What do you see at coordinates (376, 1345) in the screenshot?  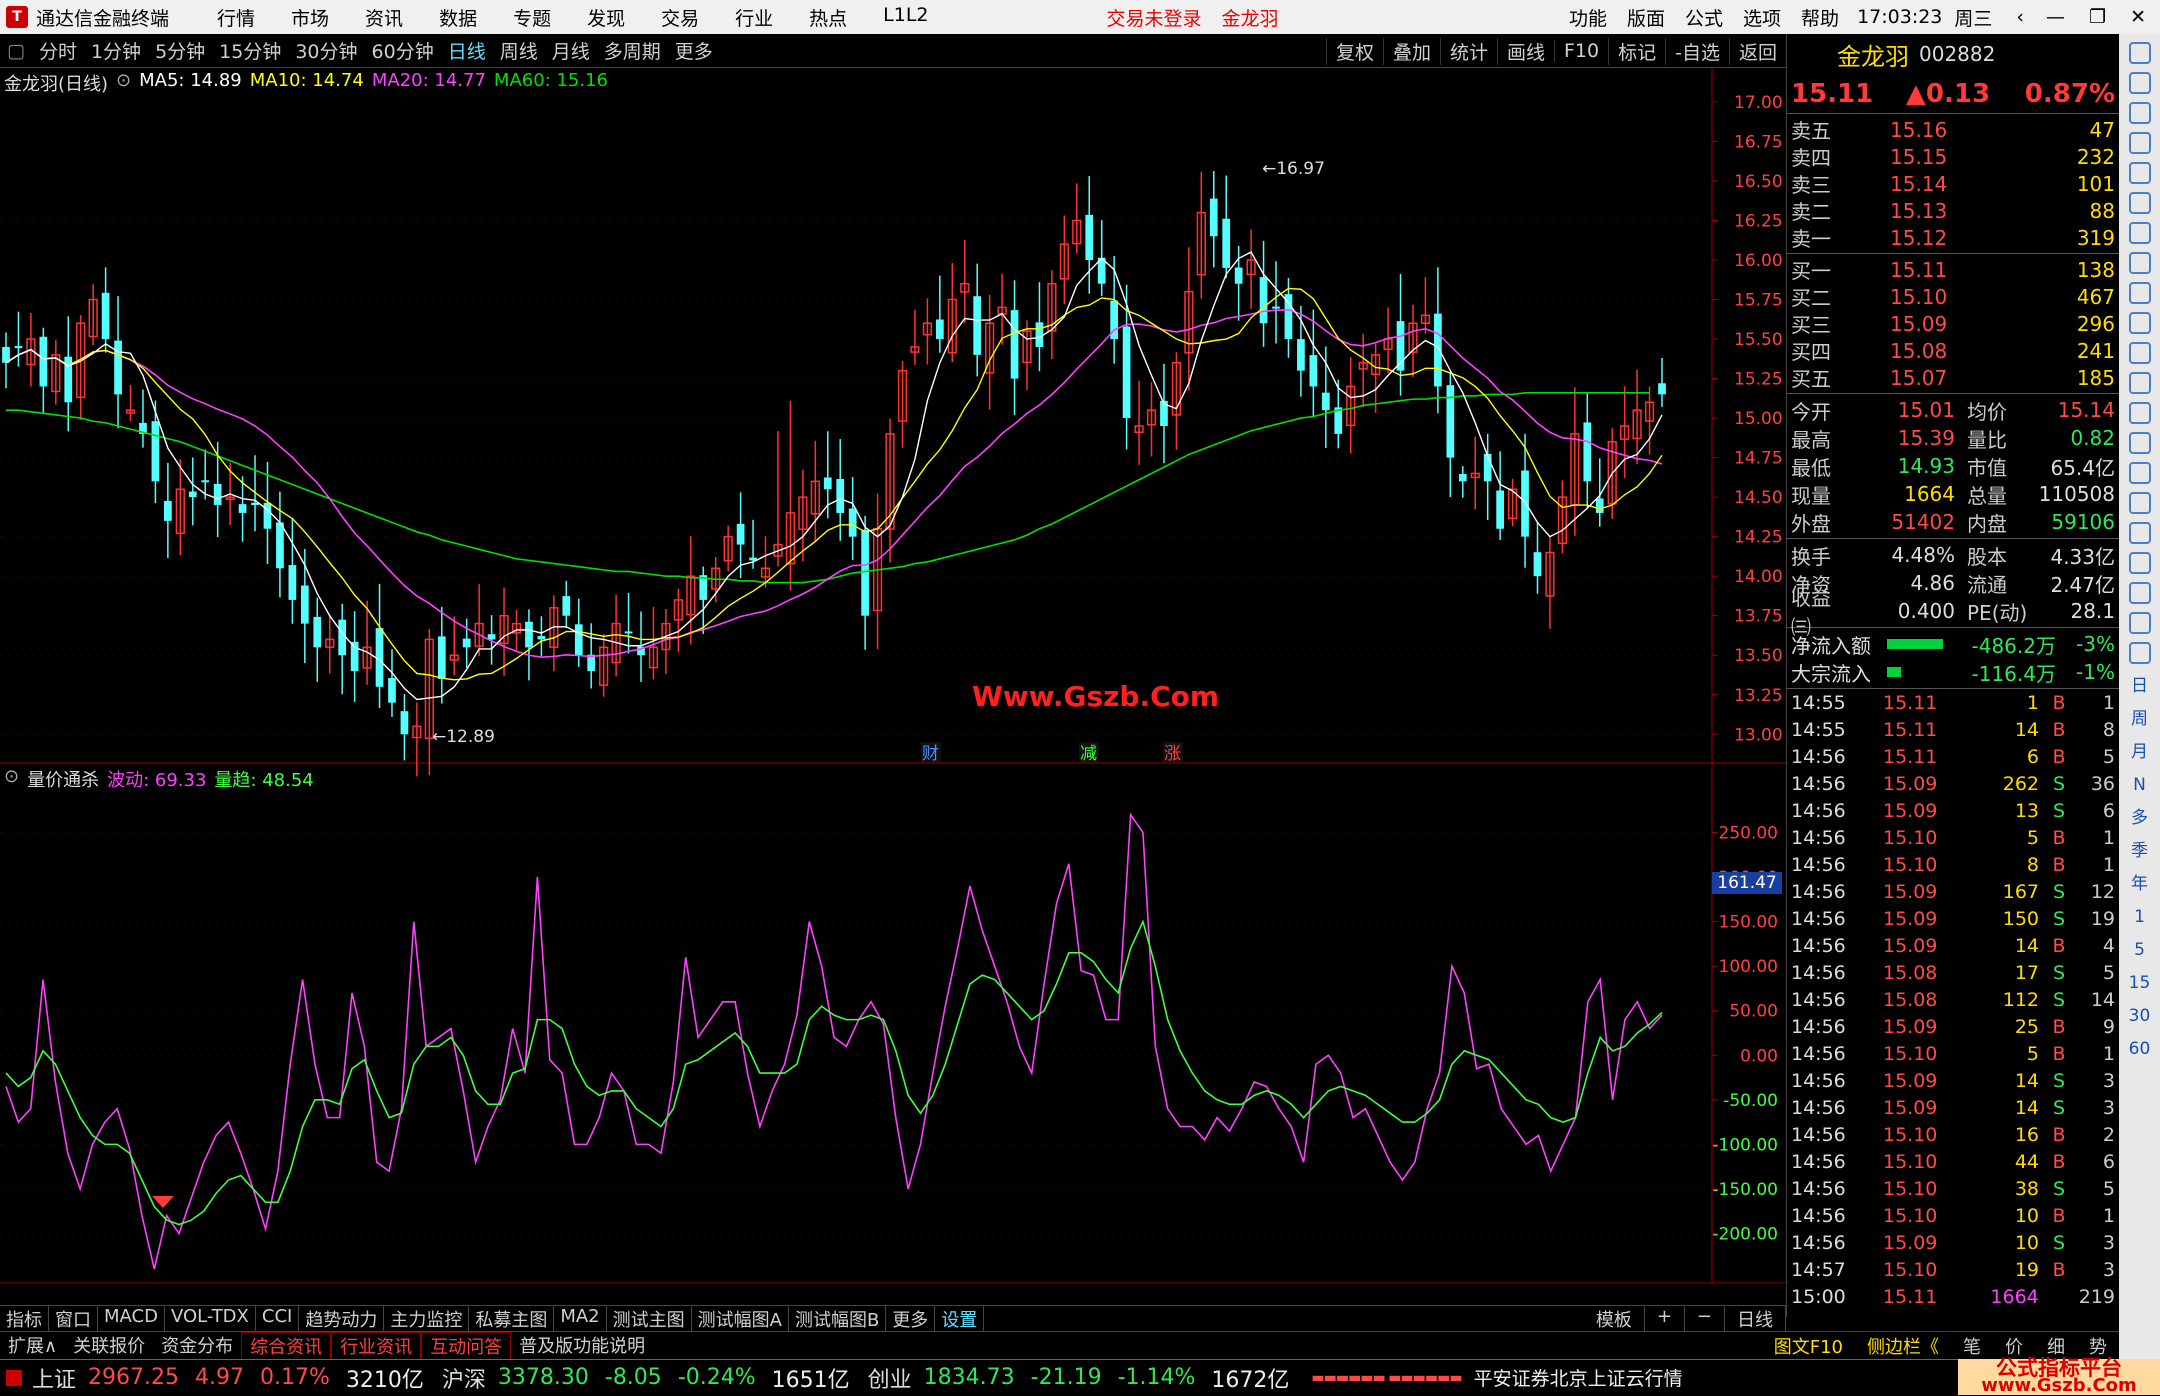 I see `info-tab: 行业资讯` at bounding box center [376, 1345].